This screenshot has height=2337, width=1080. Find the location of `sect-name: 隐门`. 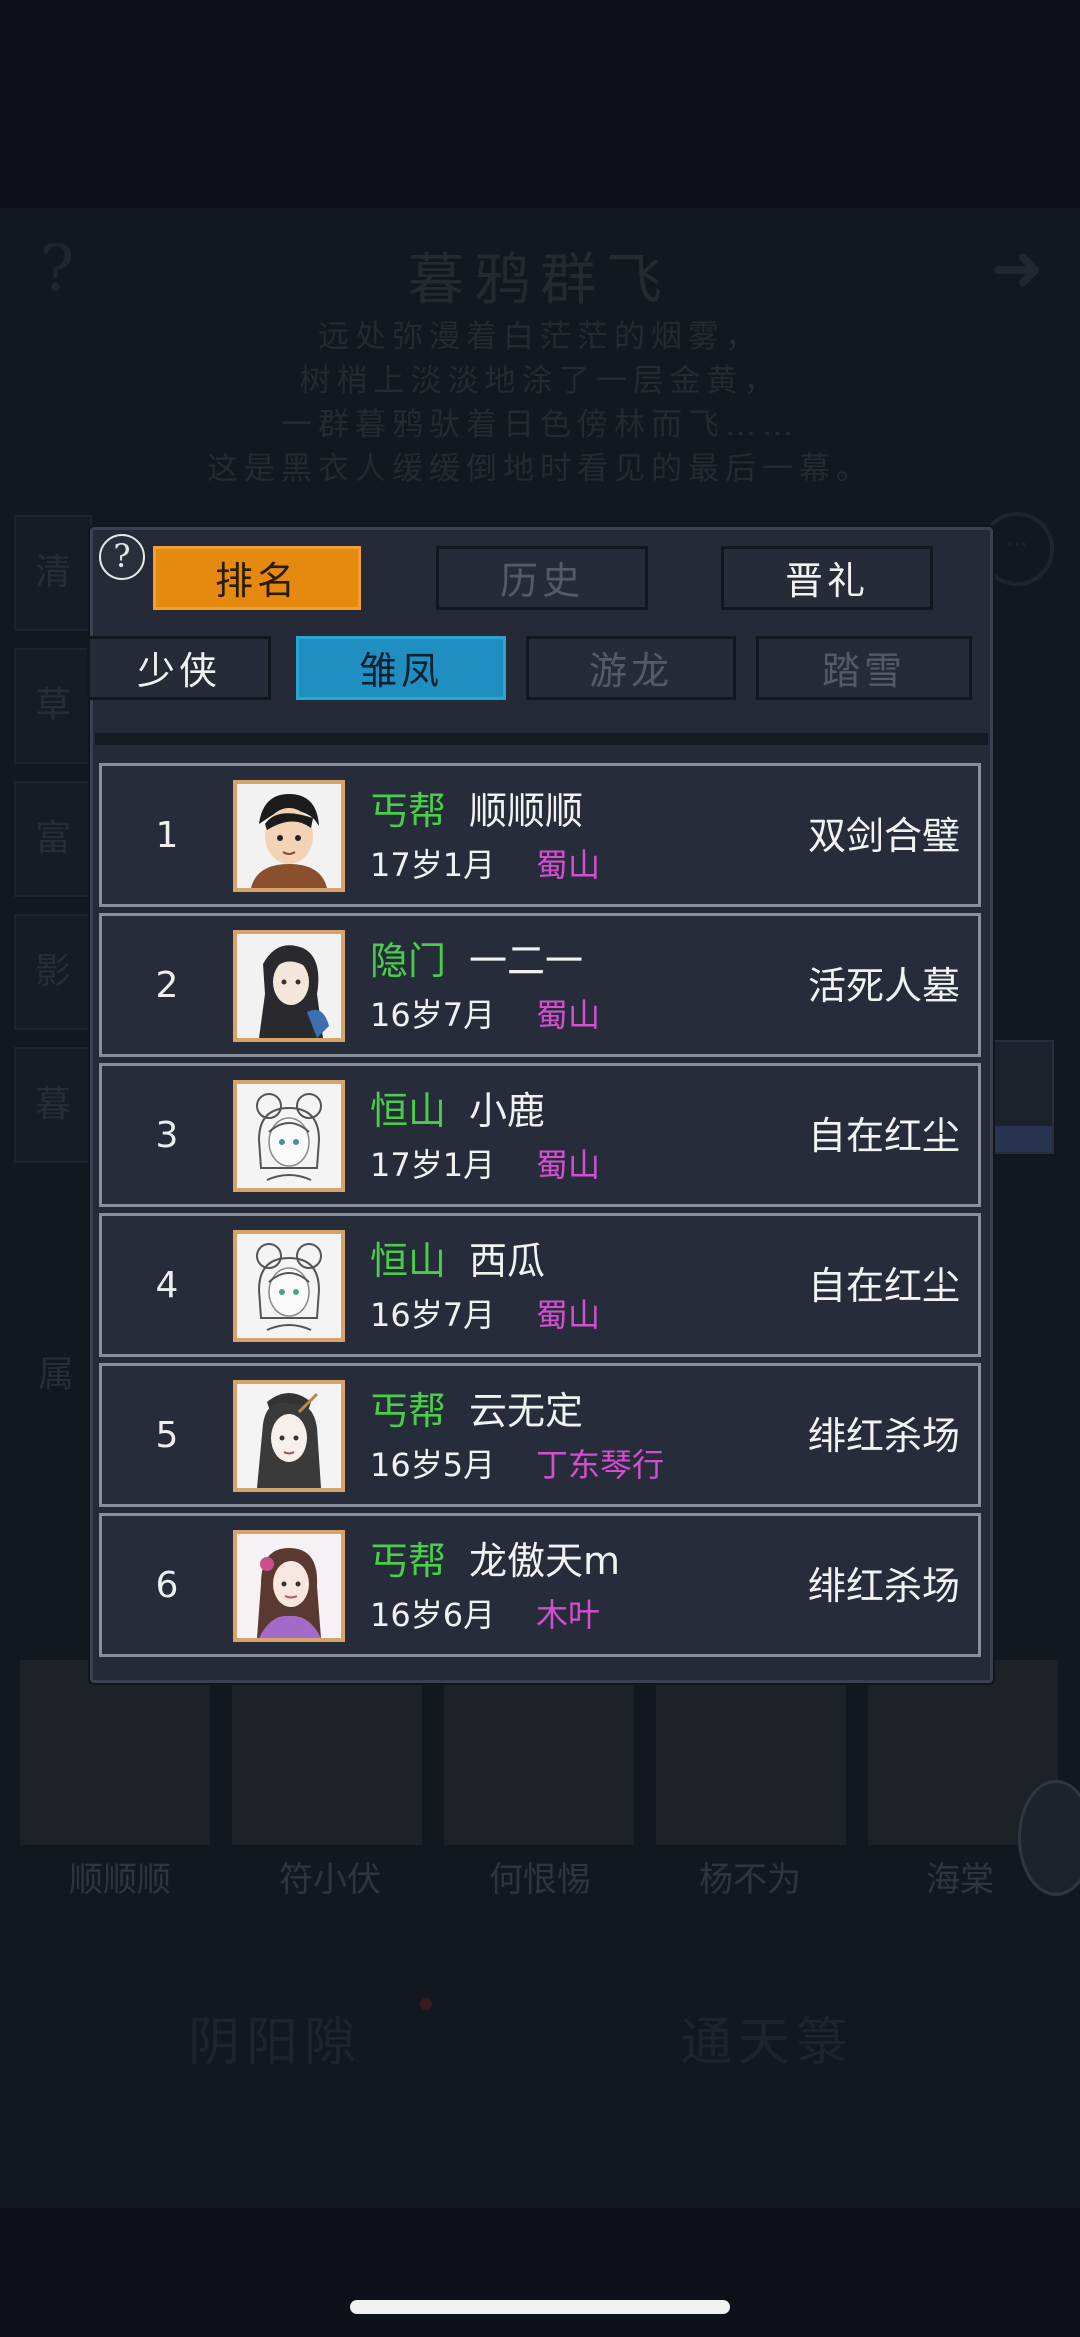

sect-name: 隐门 is located at coordinates (408, 961).